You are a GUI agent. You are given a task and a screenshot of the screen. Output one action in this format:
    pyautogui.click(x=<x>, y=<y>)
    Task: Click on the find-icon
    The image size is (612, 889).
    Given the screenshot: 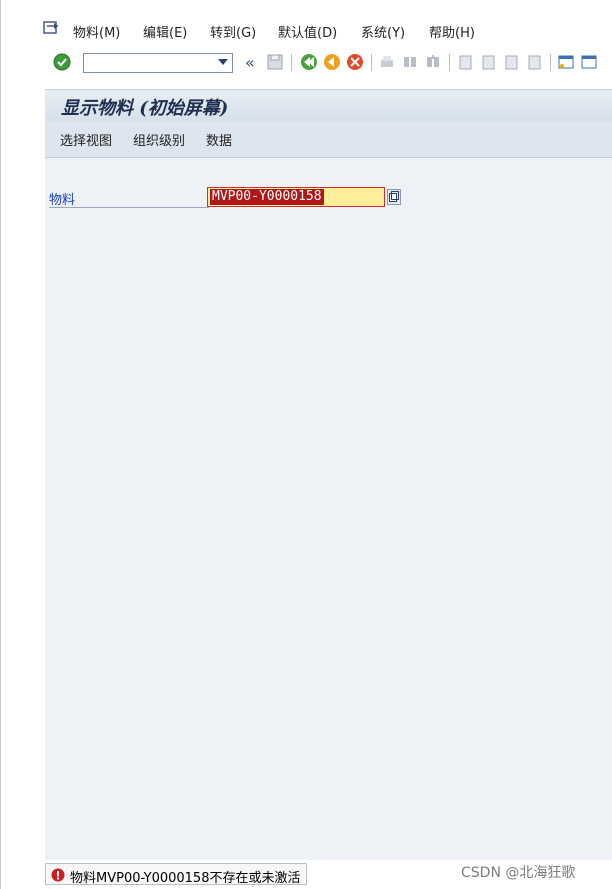 What is the action you would take?
    pyautogui.click(x=410, y=62)
    